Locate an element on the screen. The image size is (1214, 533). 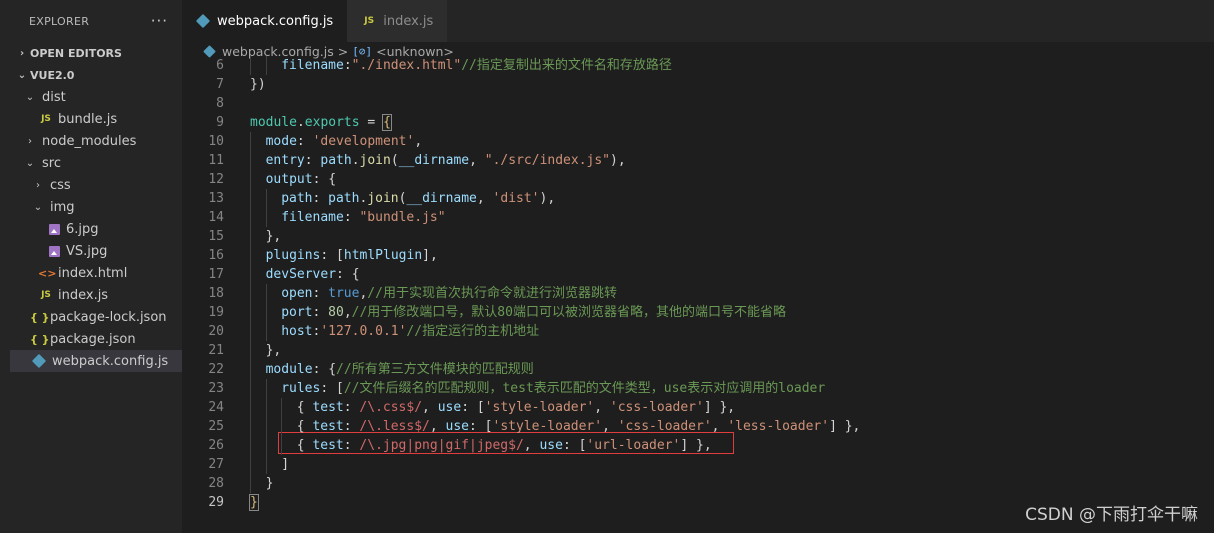
code-line: 12 output: { is located at coordinates (698, 179).